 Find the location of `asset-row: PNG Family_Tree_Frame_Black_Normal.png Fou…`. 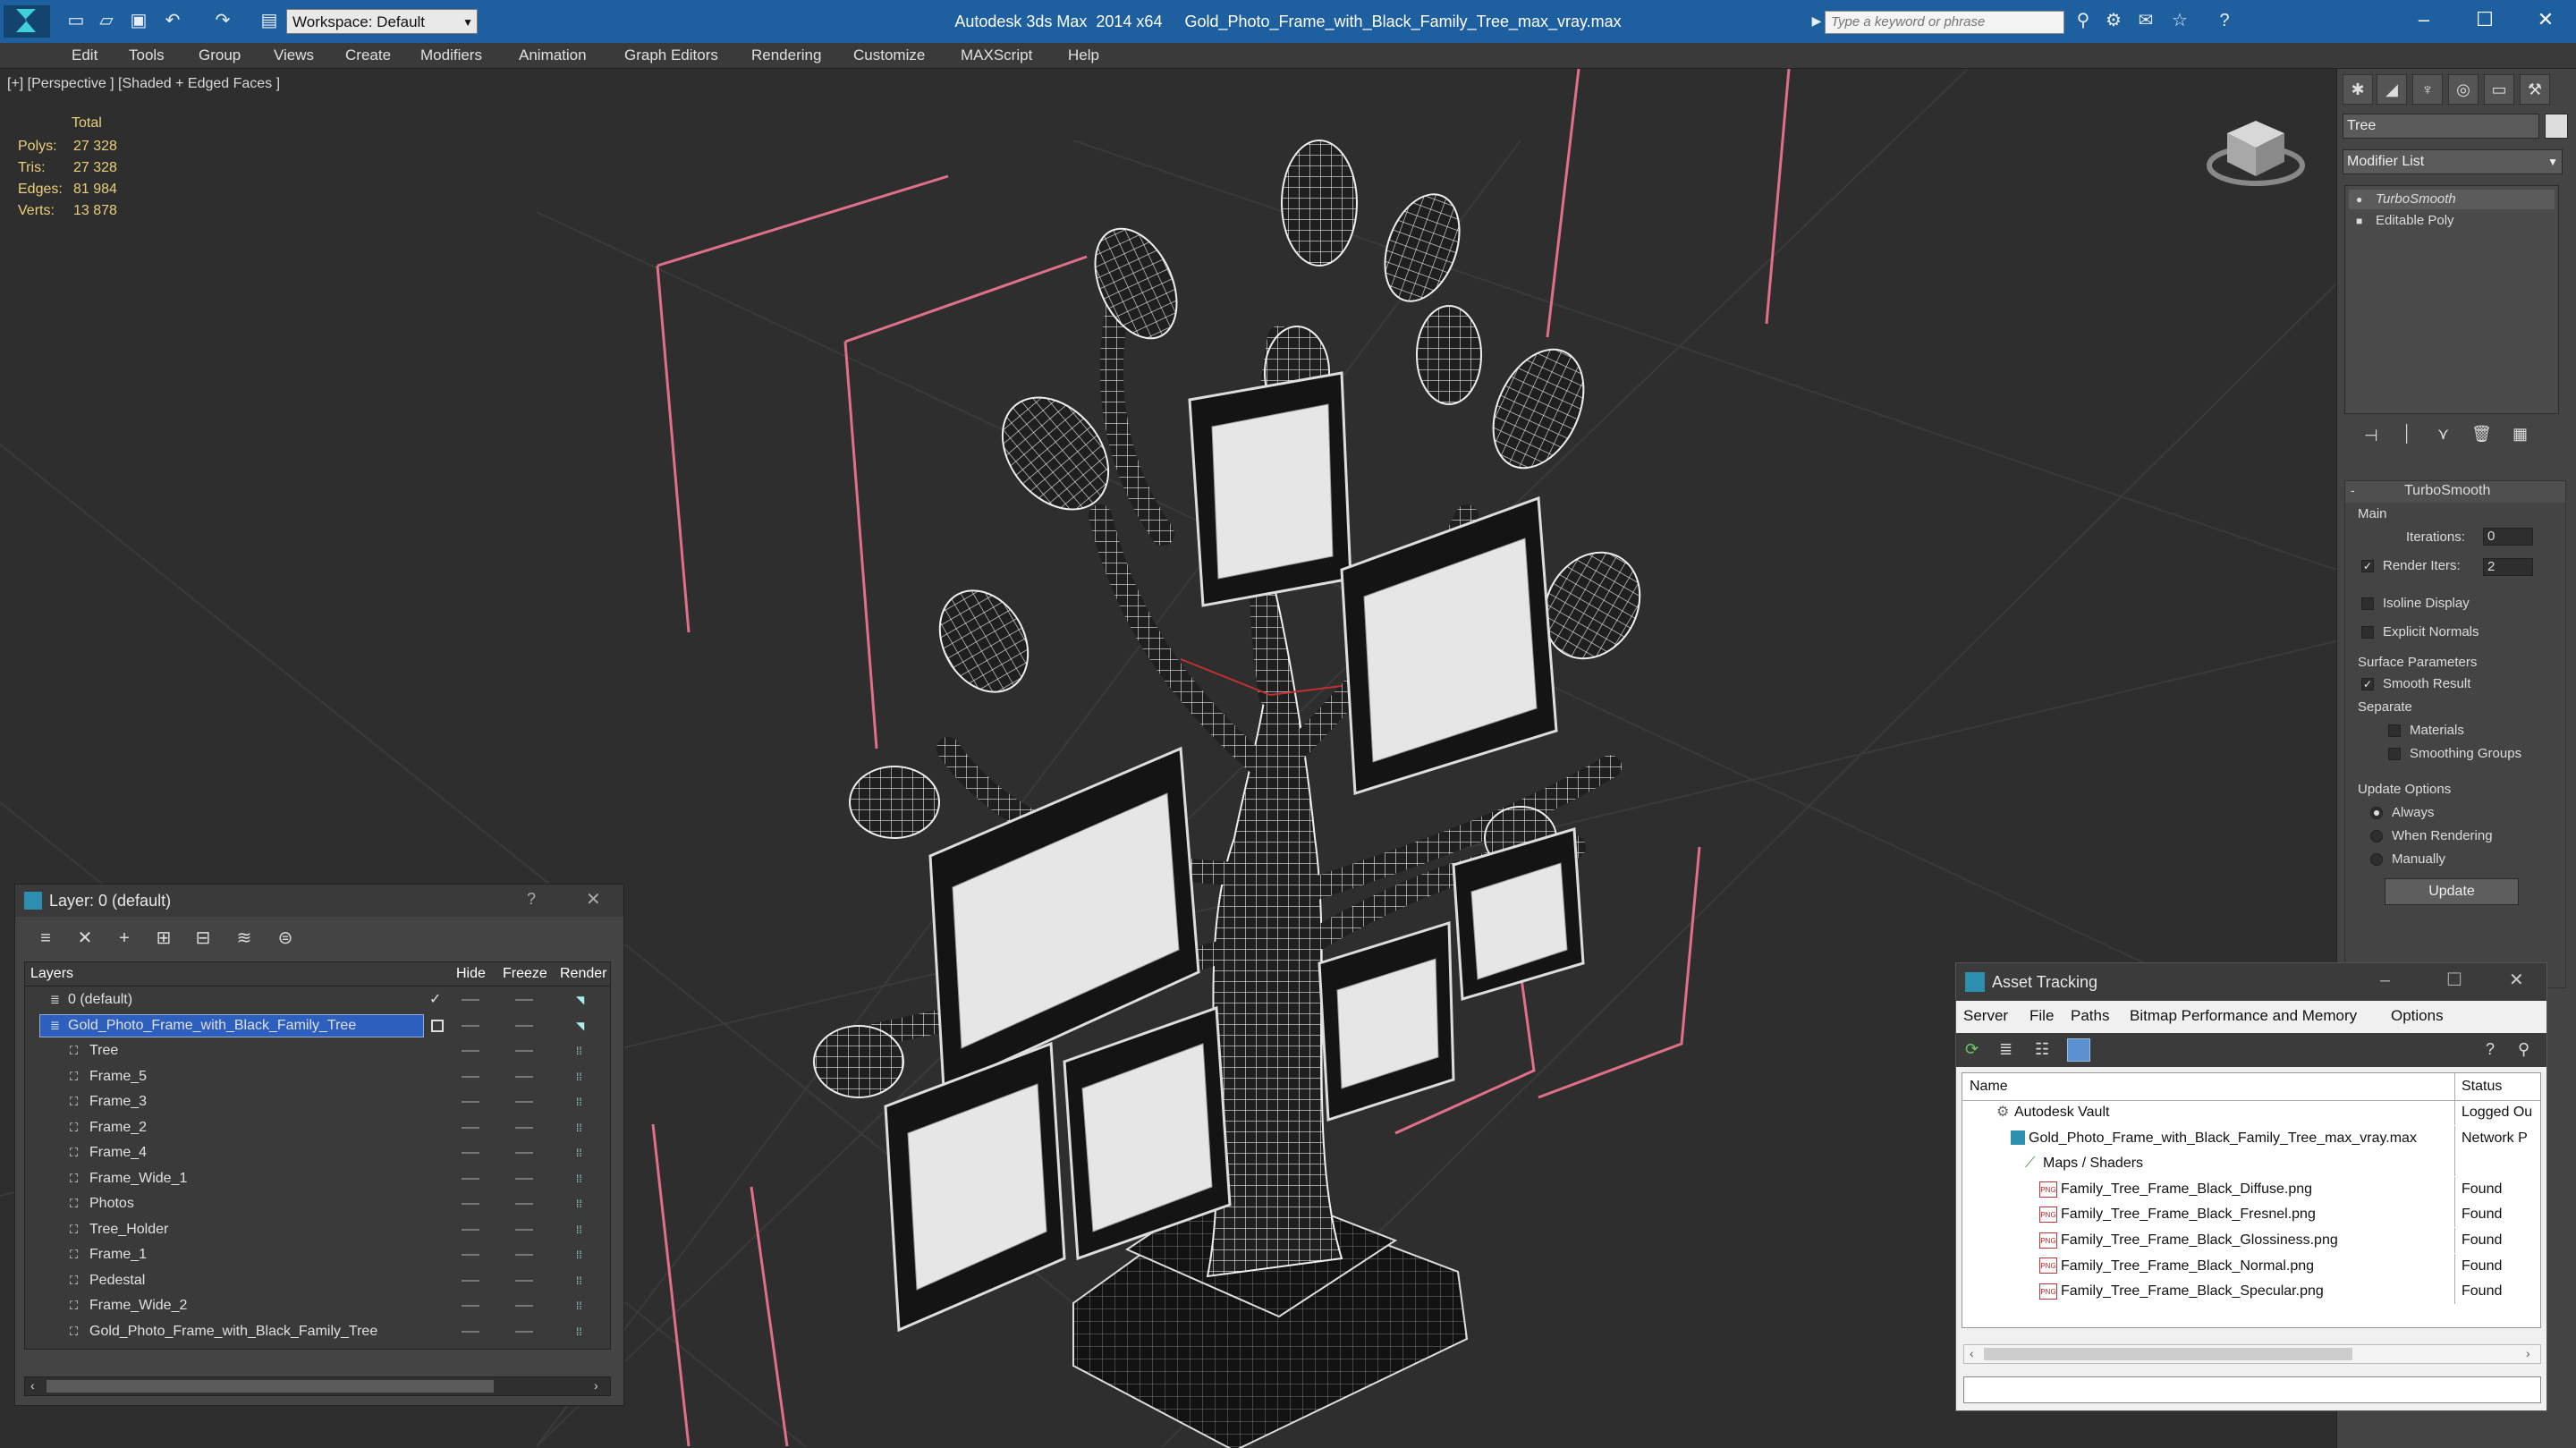

asset-row: PNG Family_Tree_Frame_Black_Normal.png Fou… is located at coordinates (2251, 1266).